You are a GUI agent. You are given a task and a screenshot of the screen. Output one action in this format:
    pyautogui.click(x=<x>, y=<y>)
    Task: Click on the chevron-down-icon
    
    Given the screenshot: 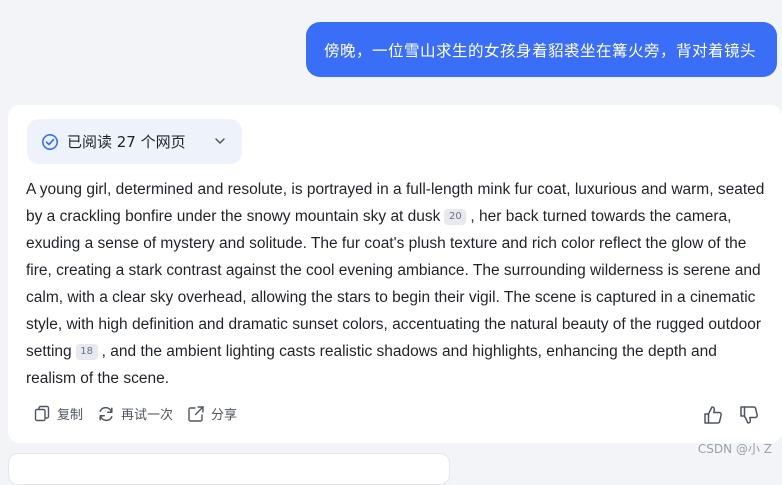 What is the action you would take?
    pyautogui.click(x=220, y=141)
    